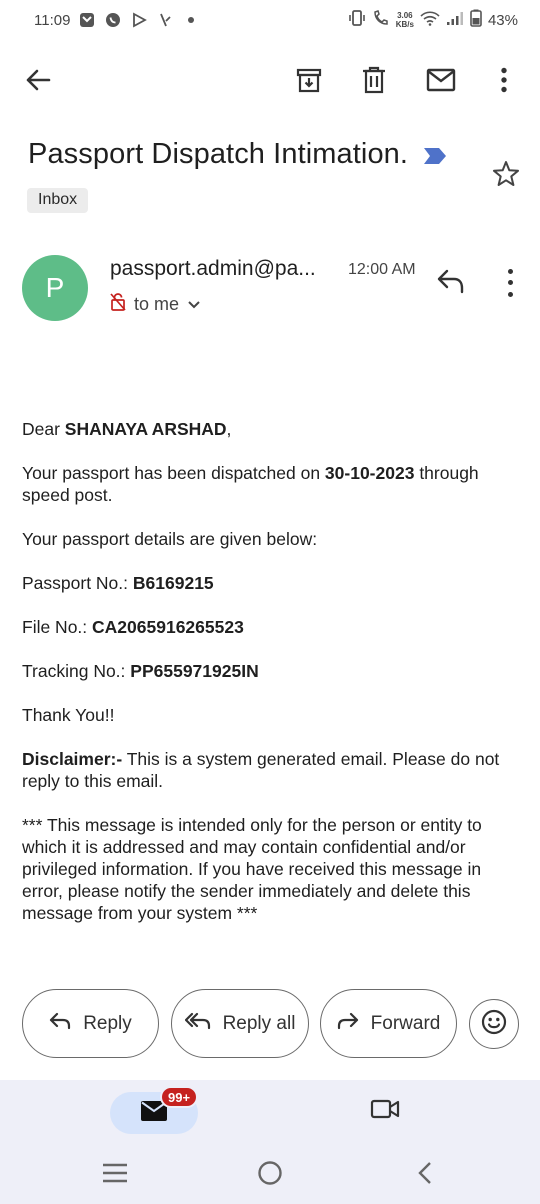 This screenshot has height=1204, width=540. I want to click on reply-button: Reply, so click(90, 1023).